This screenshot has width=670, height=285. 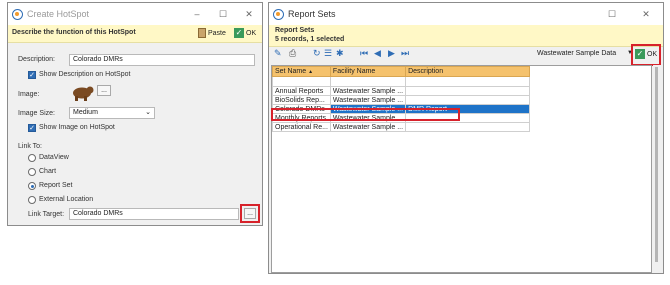 I want to click on tools-icon: ✱, so click(x=340, y=53).